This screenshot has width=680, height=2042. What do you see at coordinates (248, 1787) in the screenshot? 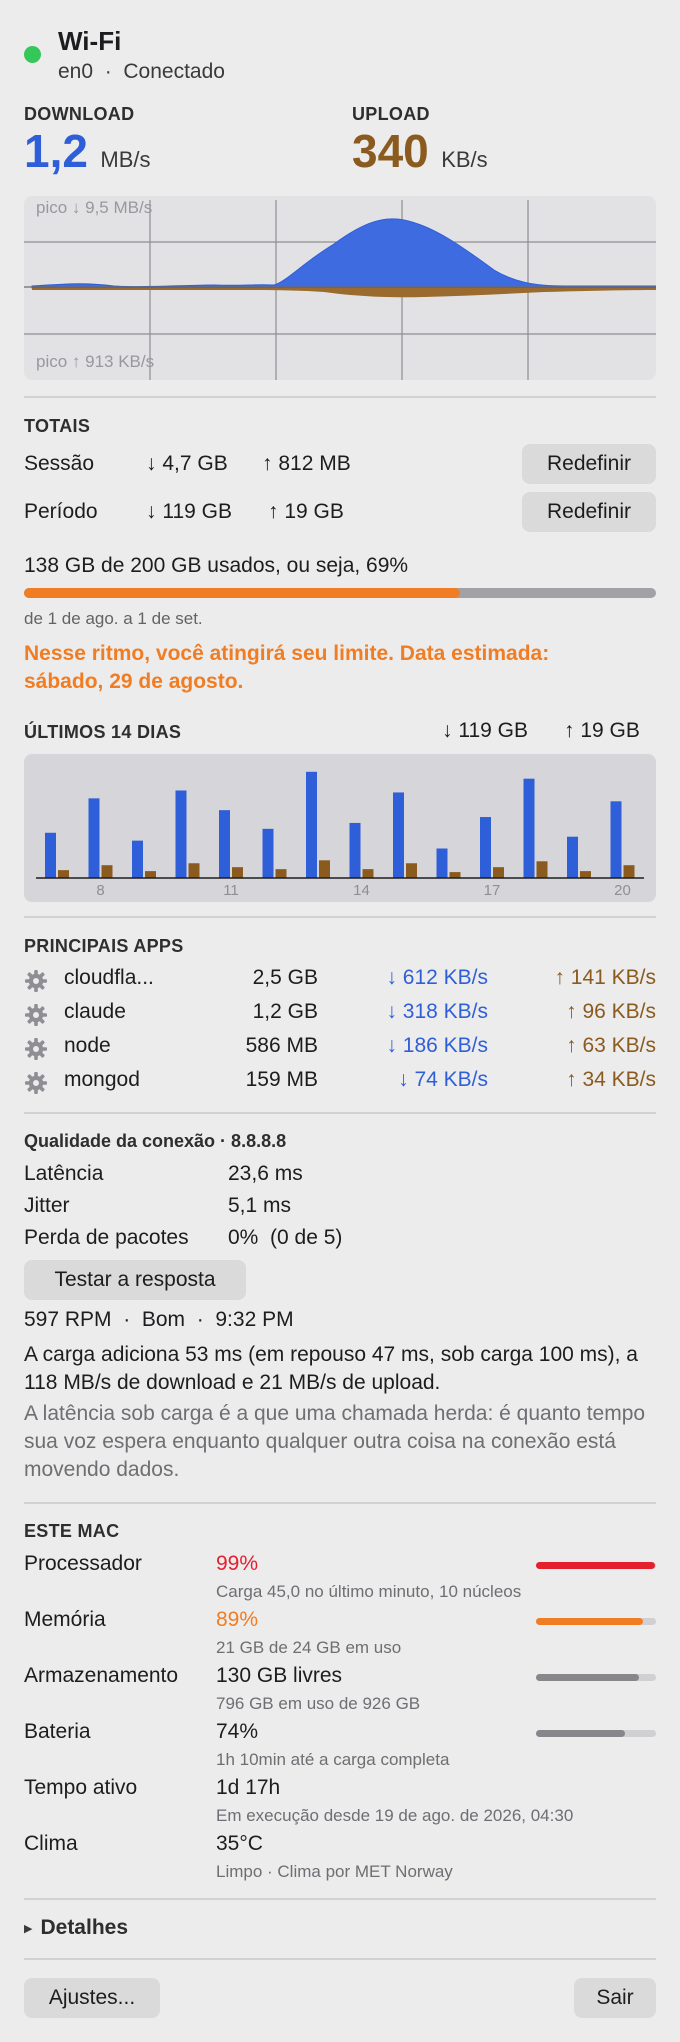
I see `mac-metric-value: 1d 17h` at bounding box center [248, 1787].